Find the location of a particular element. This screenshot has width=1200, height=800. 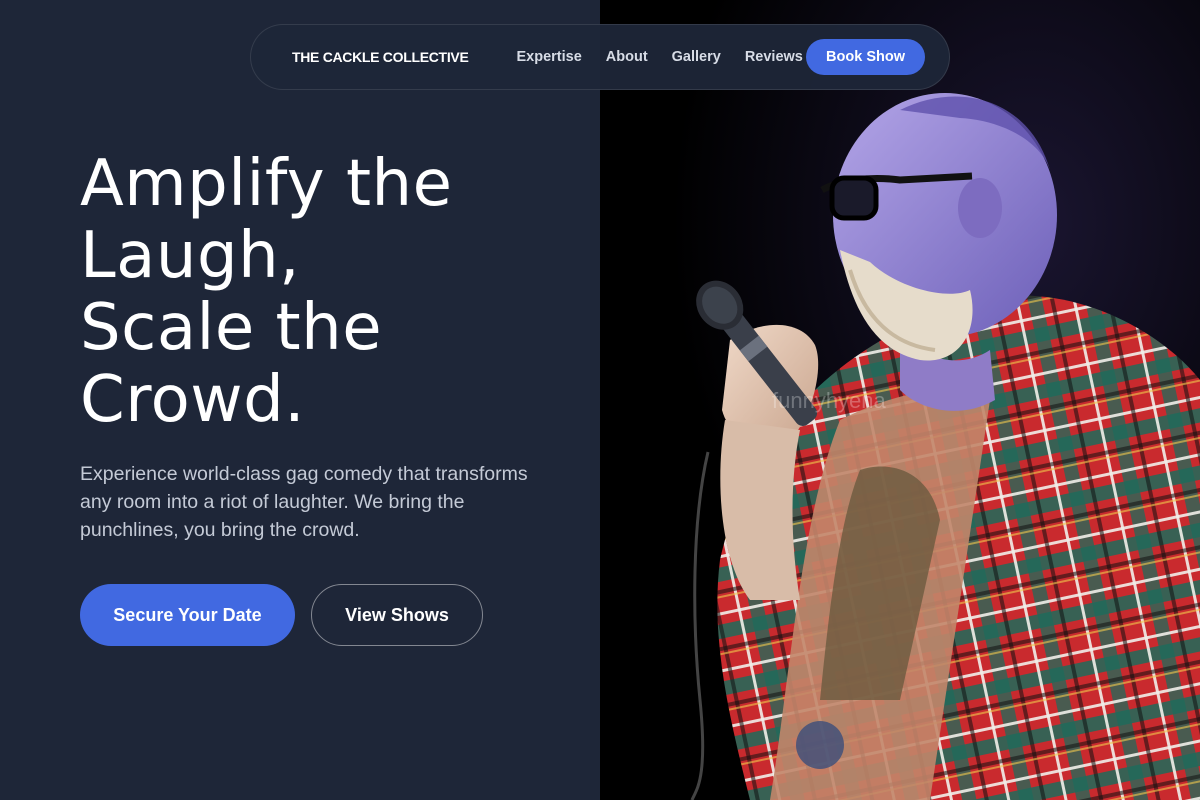

view-shows-button: View Shows is located at coordinates (397, 615).